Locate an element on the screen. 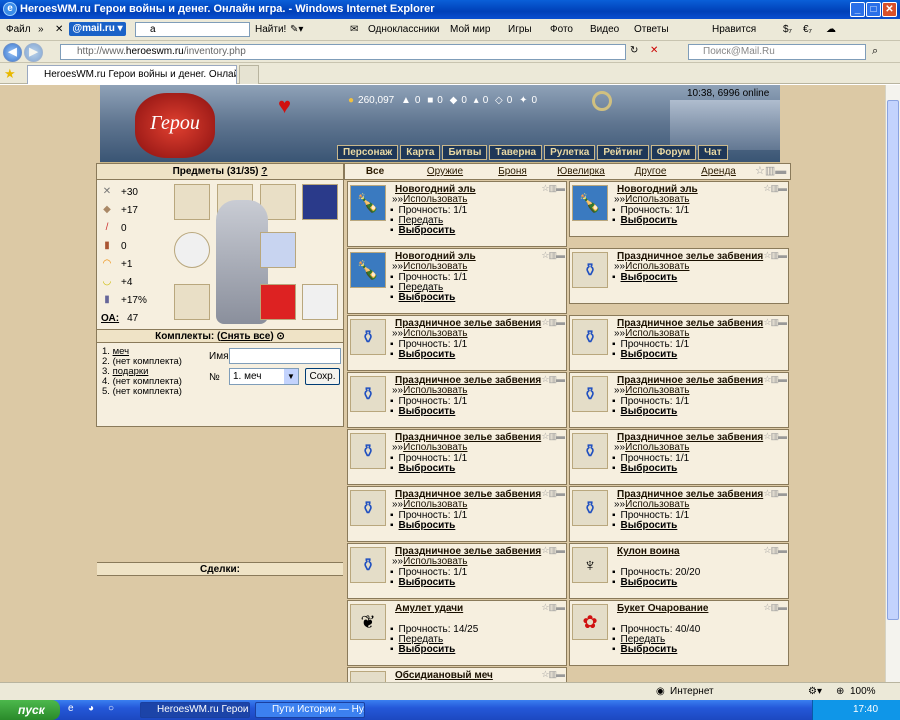 Image resolution: width=900 pixels, height=720 pixels. menu-roulette: Рулетка is located at coordinates (570, 152).